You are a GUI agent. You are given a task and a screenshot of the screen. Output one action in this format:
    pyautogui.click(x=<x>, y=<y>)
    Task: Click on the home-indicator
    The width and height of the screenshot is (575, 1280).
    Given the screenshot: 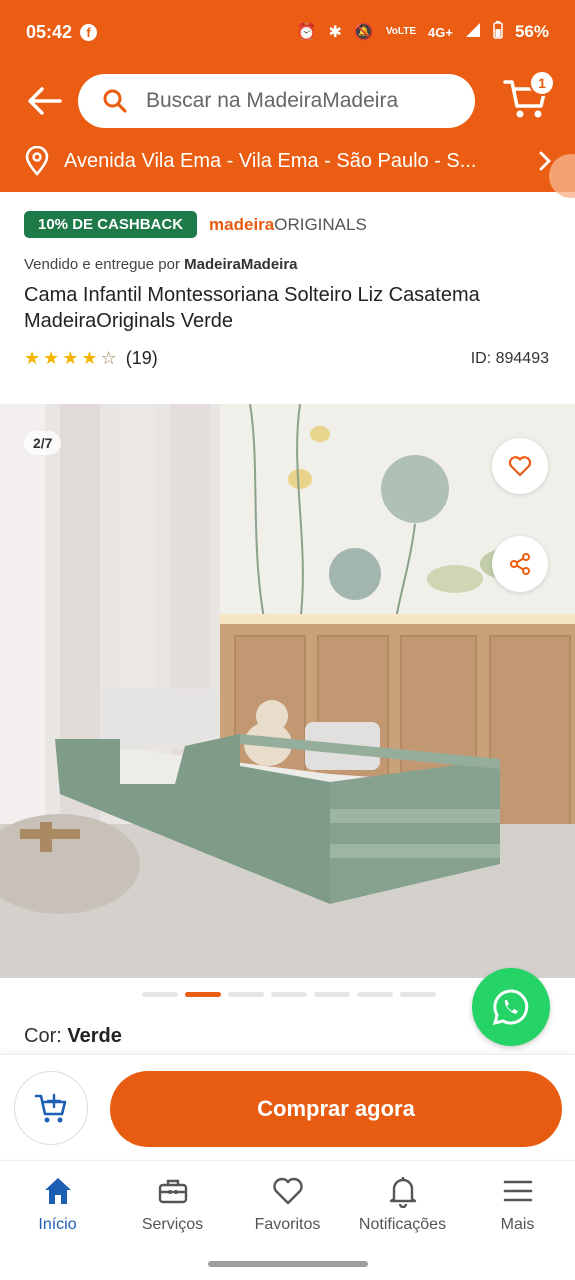 What is the action you would take?
    pyautogui.click(x=288, y=1264)
    